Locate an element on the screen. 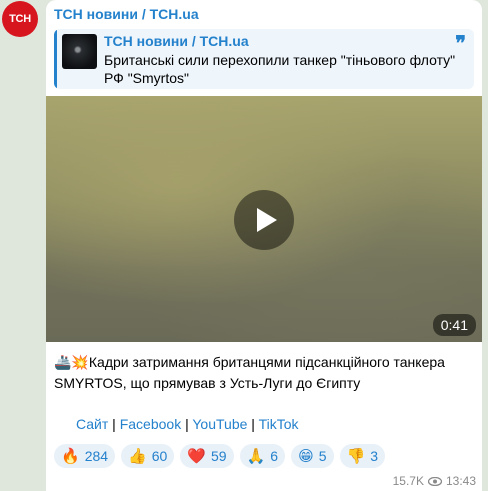 The width and height of the screenshot is (488, 491). reaction-grin: 😁 5 is located at coordinates (312, 456).